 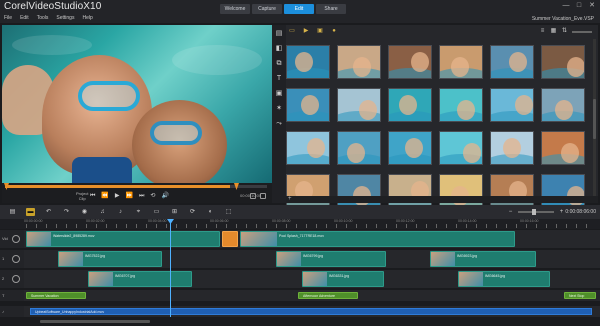 I want to click on track-header-overlay-2: 2, so click(x=12, y=279).